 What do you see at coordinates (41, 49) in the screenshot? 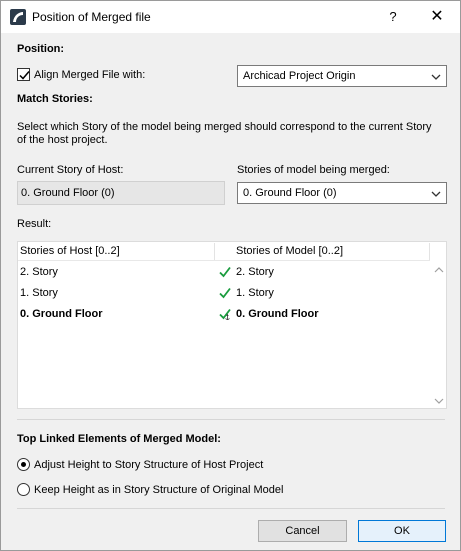
I see `position-heading: Position:` at bounding box center [41, 49].